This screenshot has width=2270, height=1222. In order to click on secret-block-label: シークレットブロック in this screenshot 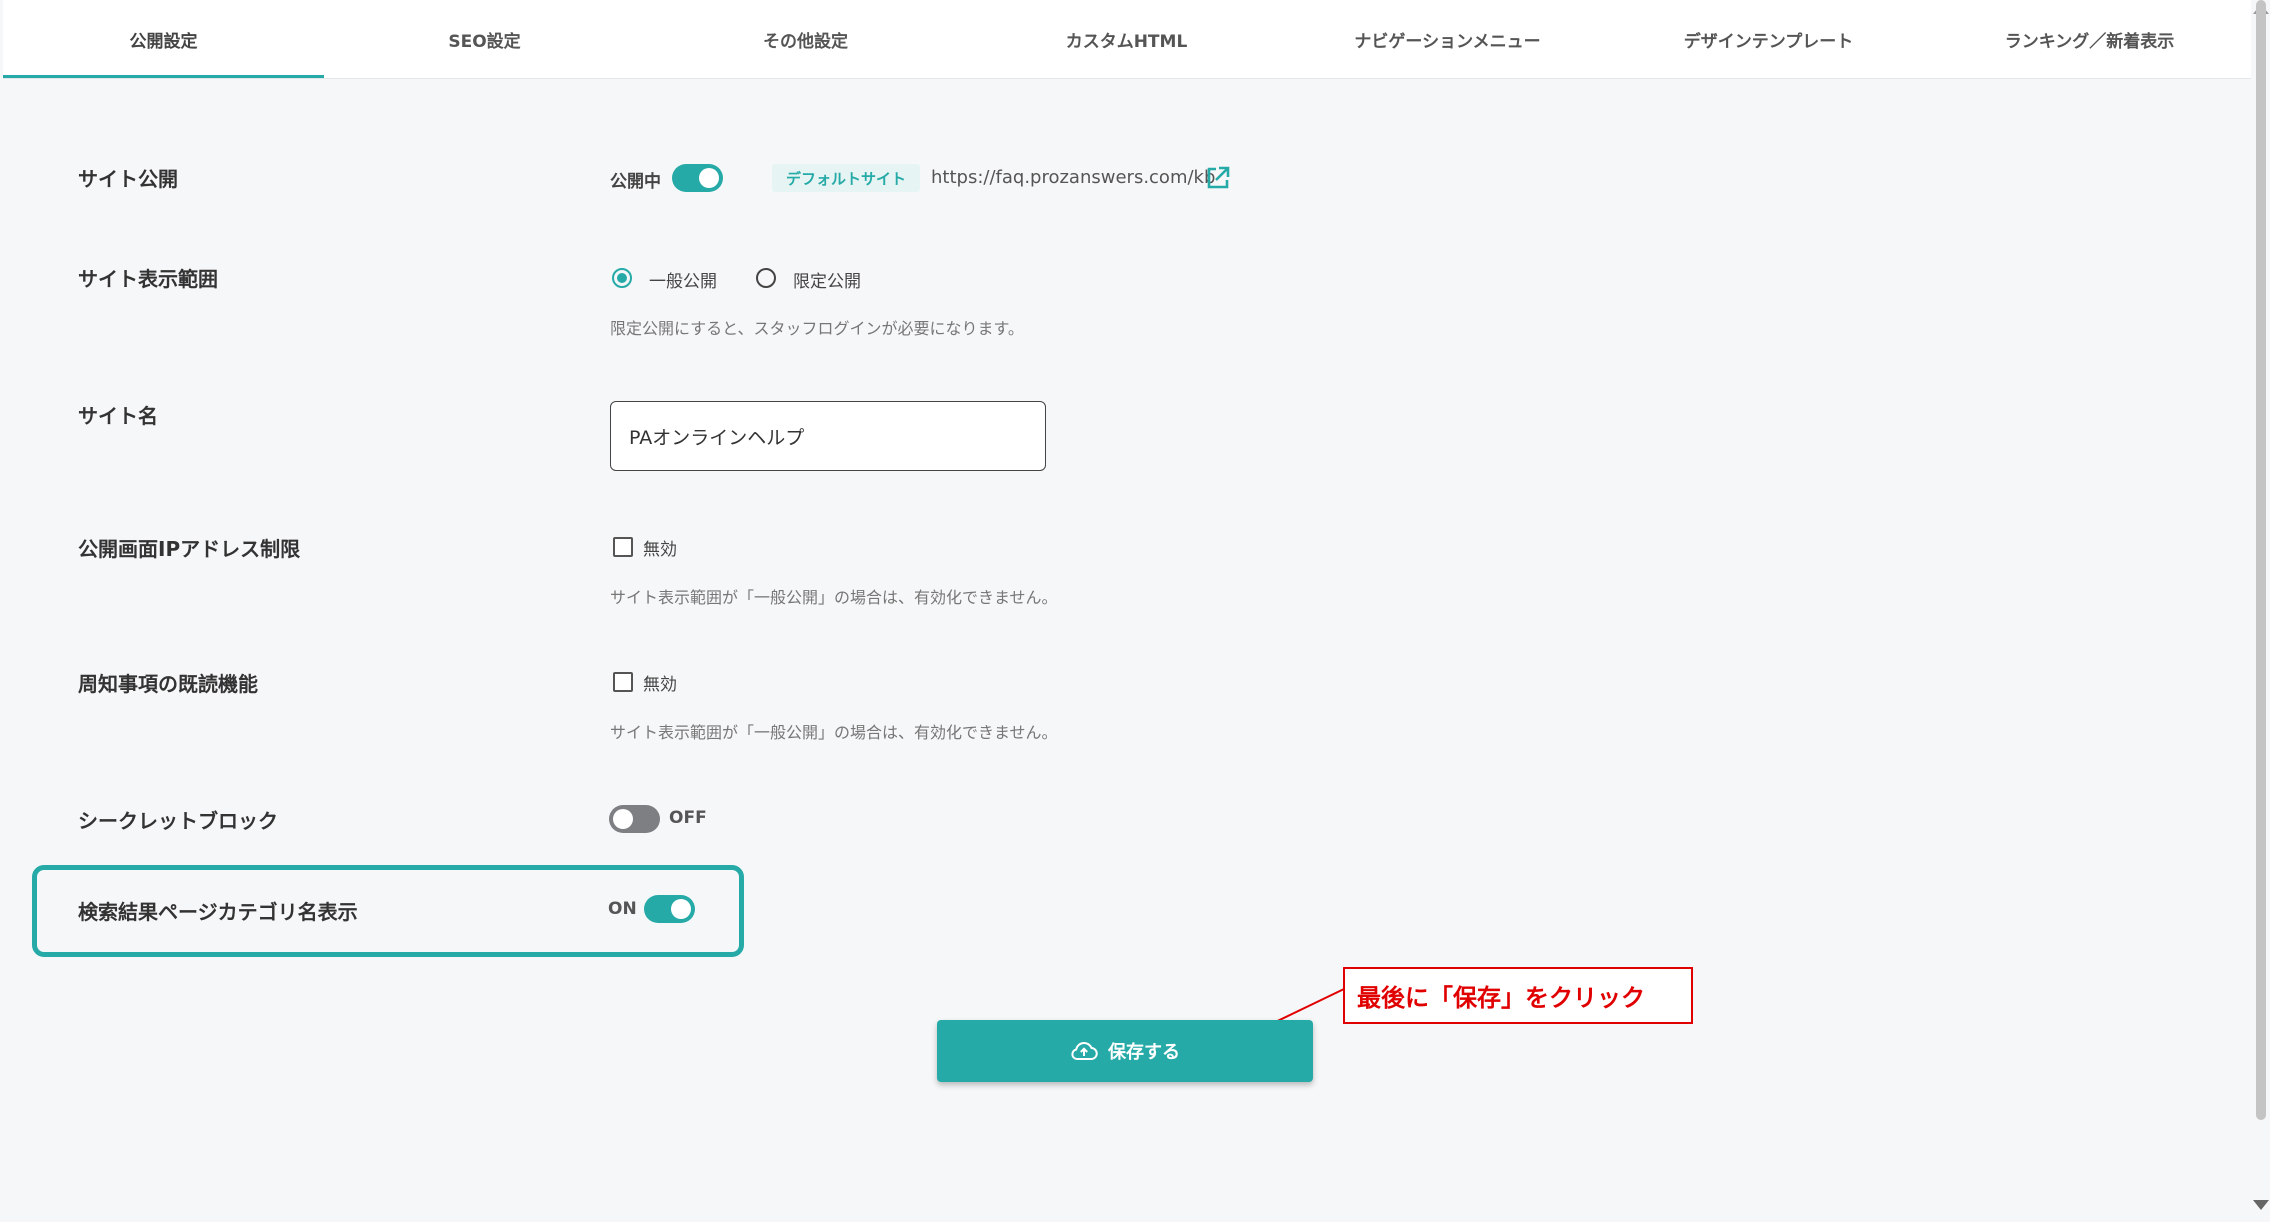, I will do `click(178, 821)`.